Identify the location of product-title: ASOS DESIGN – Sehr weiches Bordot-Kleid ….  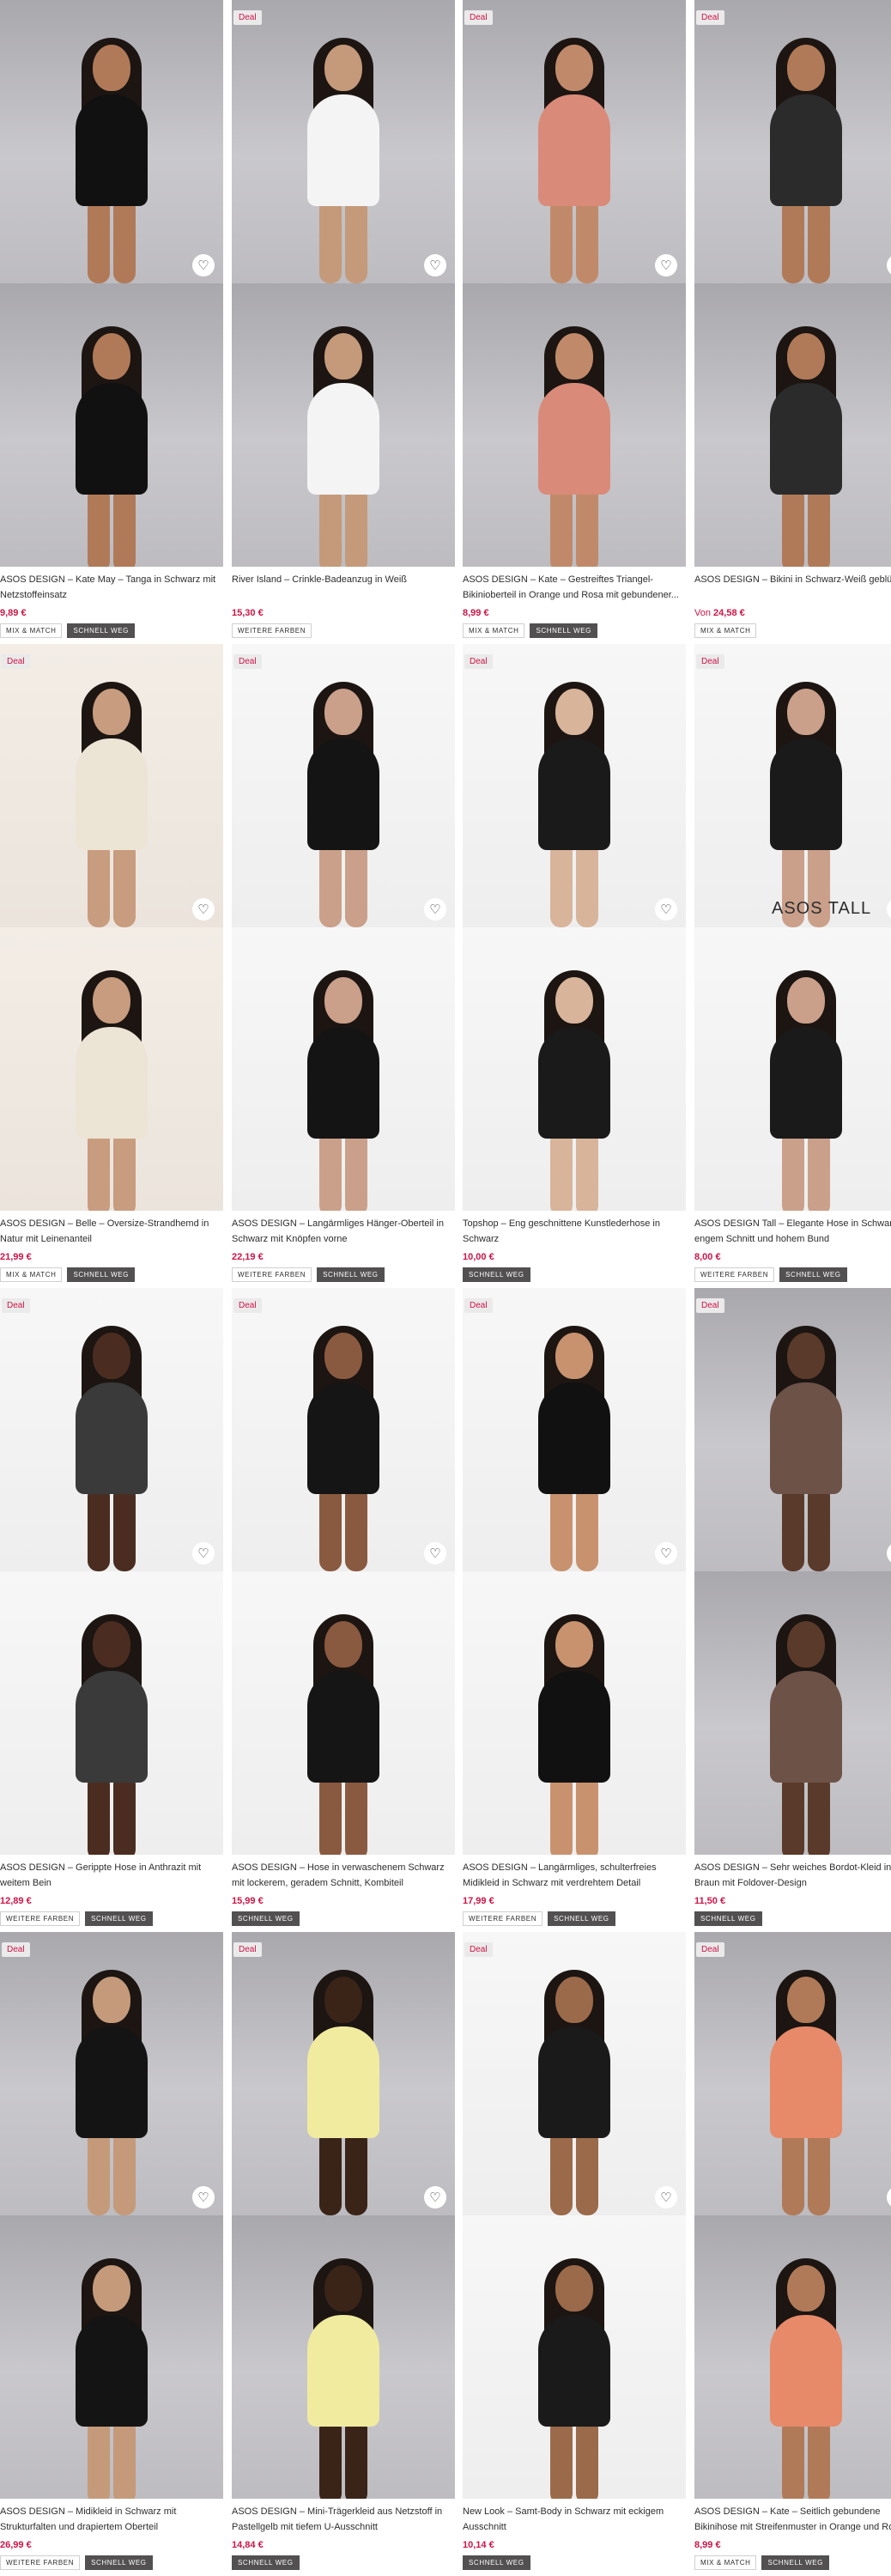
(793, 1875).